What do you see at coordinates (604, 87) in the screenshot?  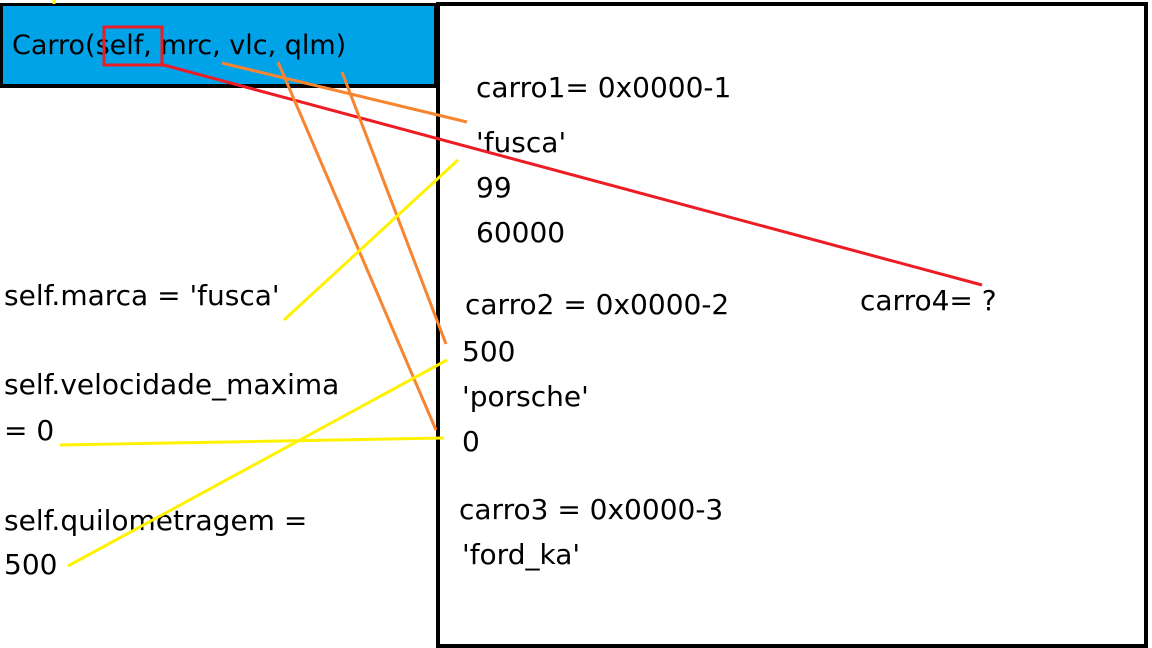 I see `carro1-label: carro1= 0x0000-1` at bounding box center [604, 87].